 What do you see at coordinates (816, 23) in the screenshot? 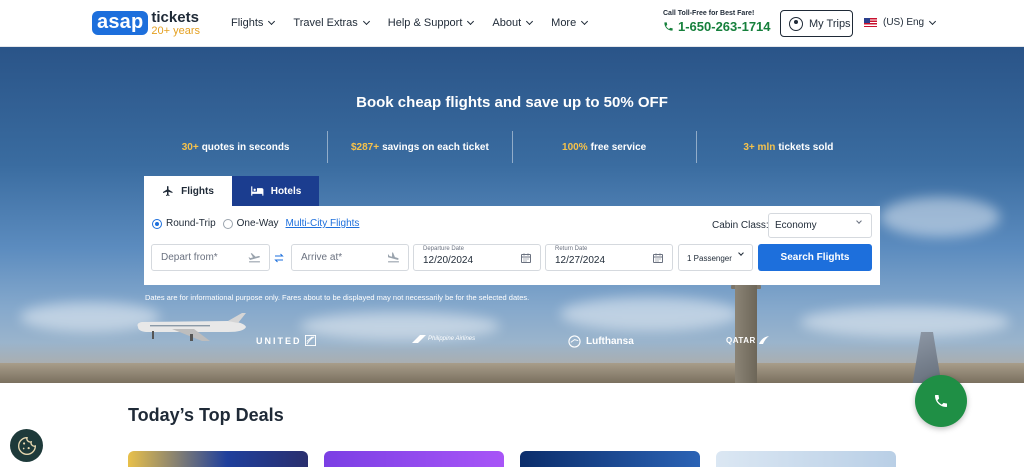
I see `my-trips-button: My Trips` at bounding box center [816, 23].